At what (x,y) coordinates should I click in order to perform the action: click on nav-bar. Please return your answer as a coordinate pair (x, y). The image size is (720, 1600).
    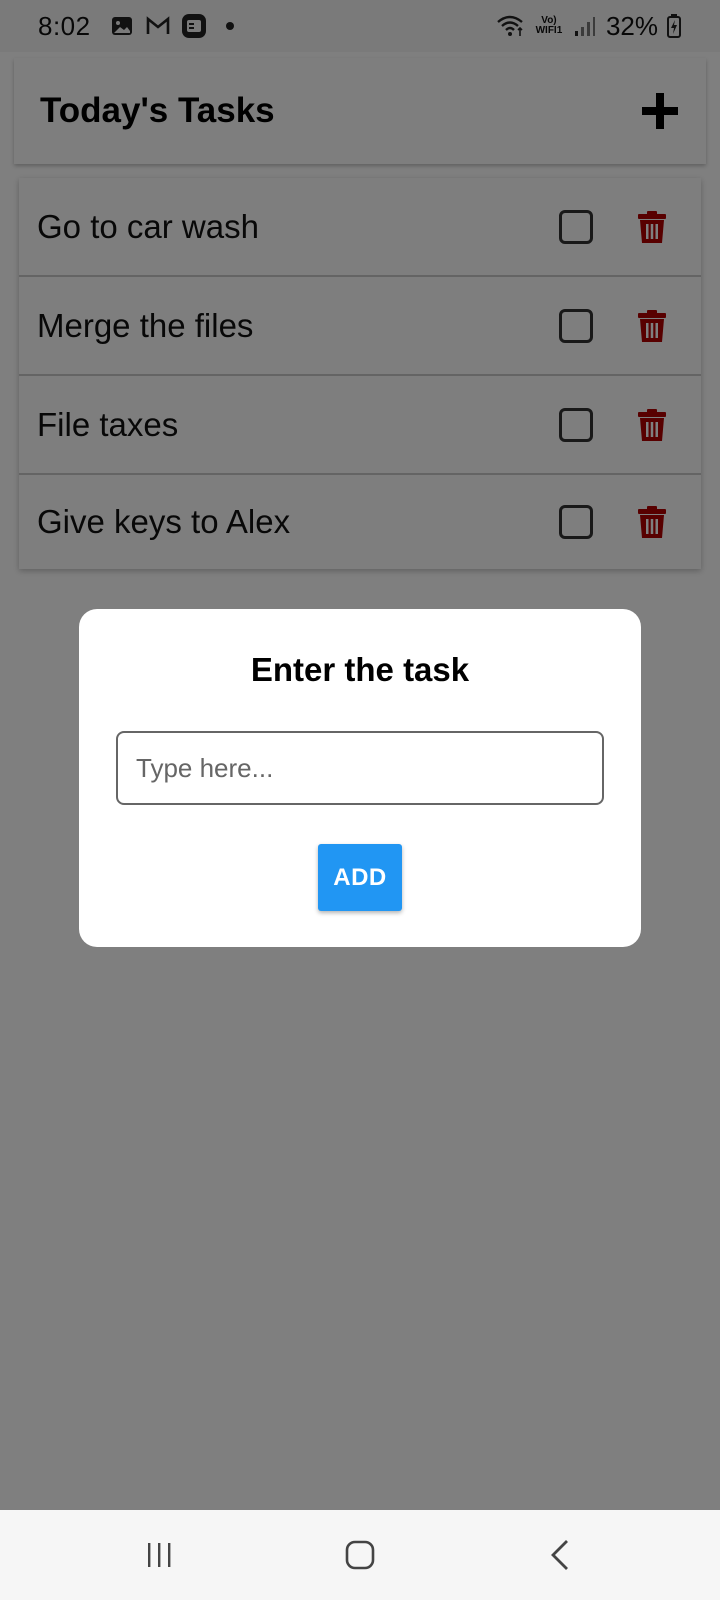
    Looking at the image, I should click on (360, 1555).